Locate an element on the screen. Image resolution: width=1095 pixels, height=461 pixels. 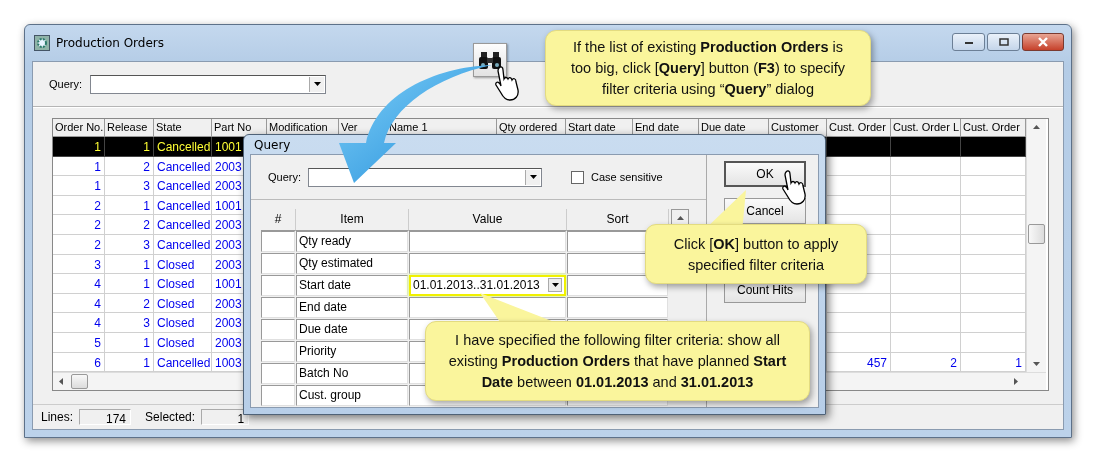
lines-count: 174 is located at coordinates (105, 417).